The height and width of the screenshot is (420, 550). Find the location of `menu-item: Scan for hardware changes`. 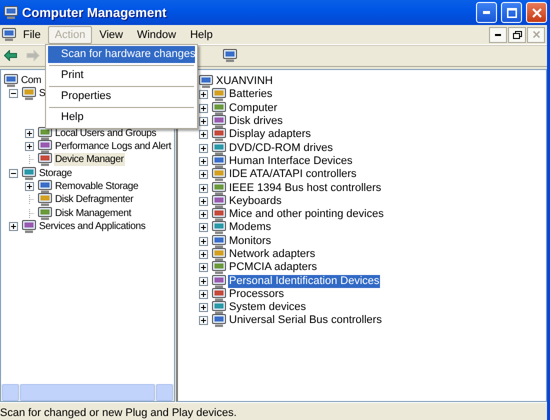

menu-item: Scan for hardware changes is located at coordinates (121, 54).